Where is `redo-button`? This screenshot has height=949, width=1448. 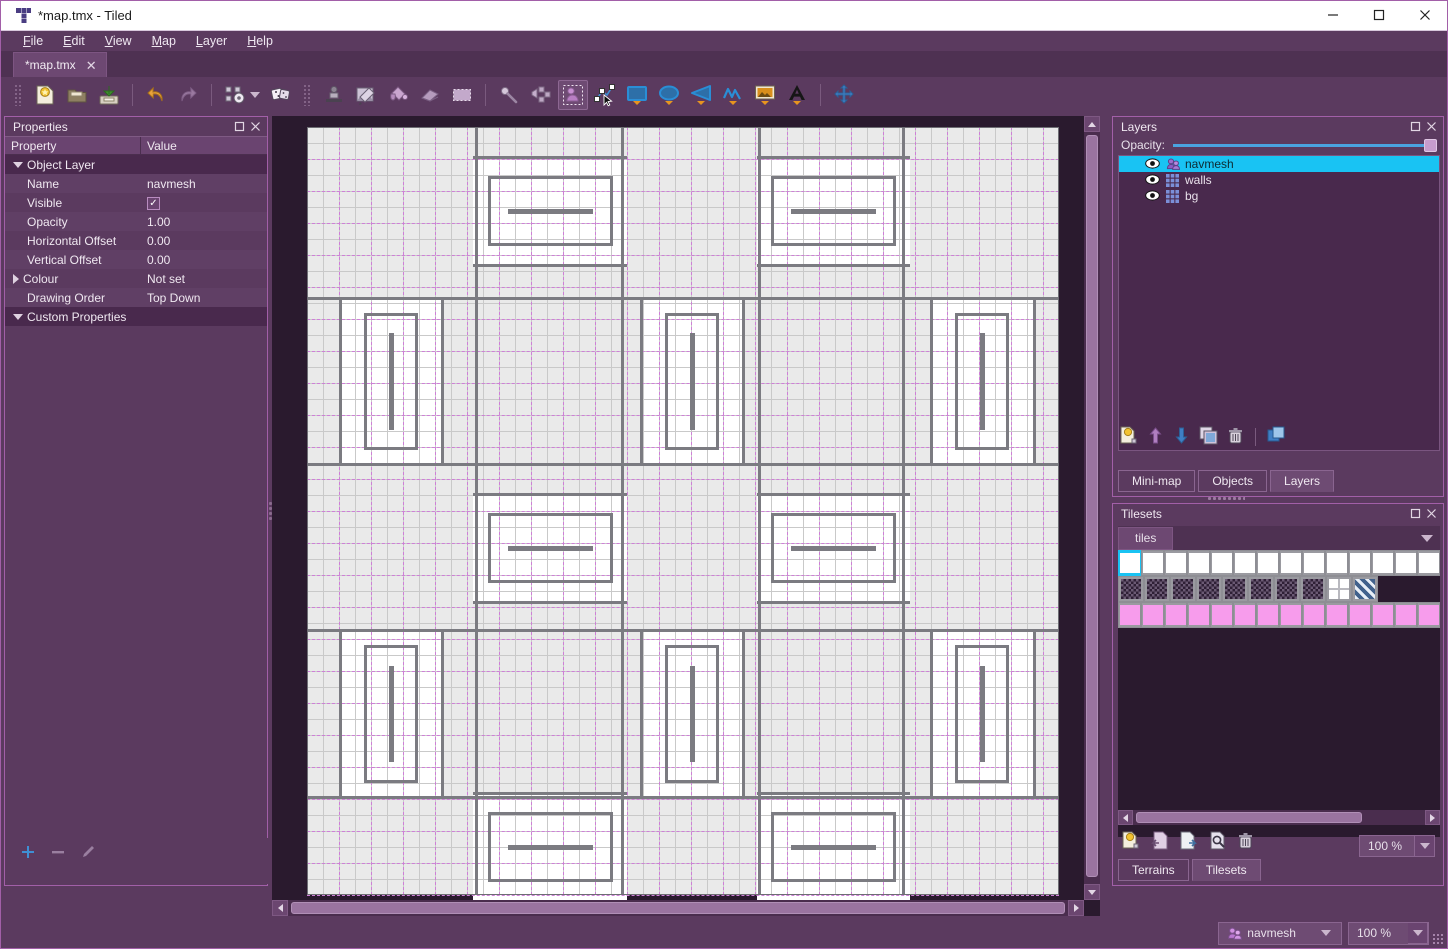 redo-button is located at coordinates (188, 95).